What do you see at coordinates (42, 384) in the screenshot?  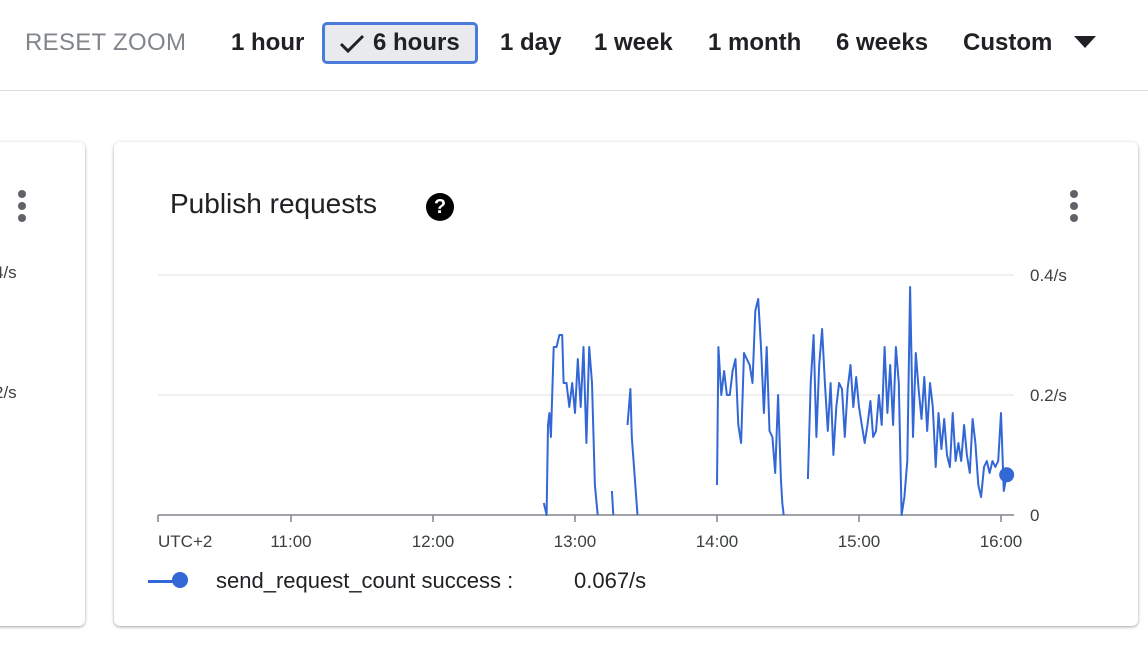 I see `chart-card-partial: 4/s 2/s` at bounding box center [42, 384].